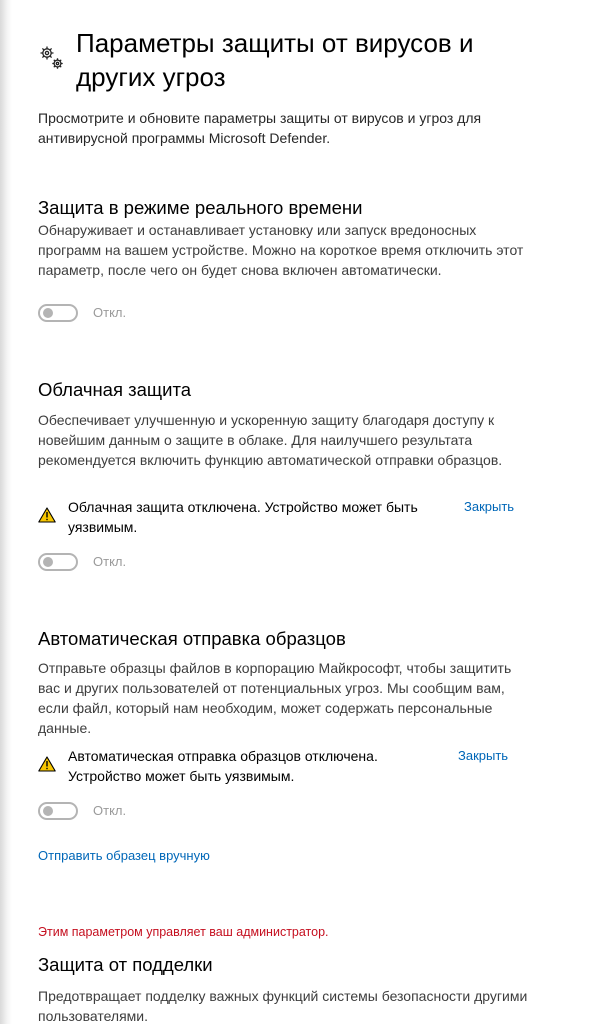 This screenshot has width=596, height=1026. I want to click on sample-submission-title: Автоматическая отправка образцов, so click(192, 638).